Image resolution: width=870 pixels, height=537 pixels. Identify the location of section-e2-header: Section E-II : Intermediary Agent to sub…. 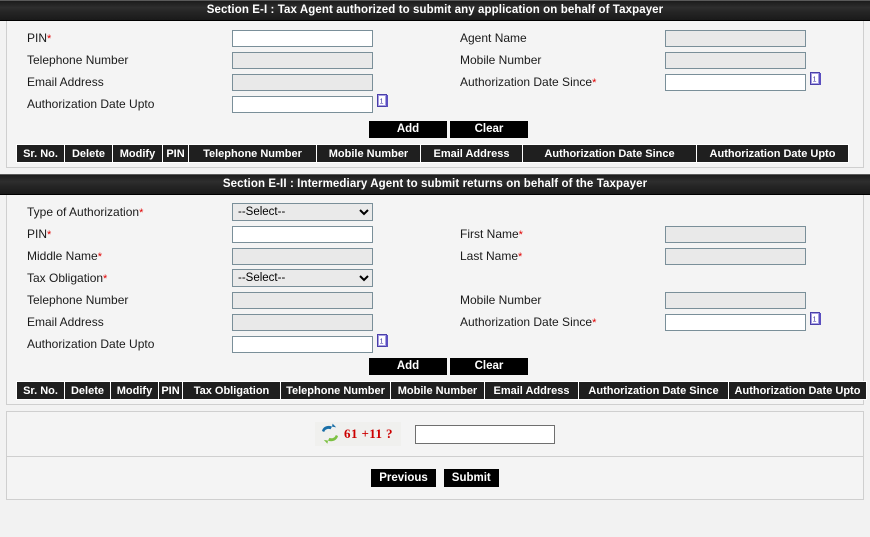
(435, 184).